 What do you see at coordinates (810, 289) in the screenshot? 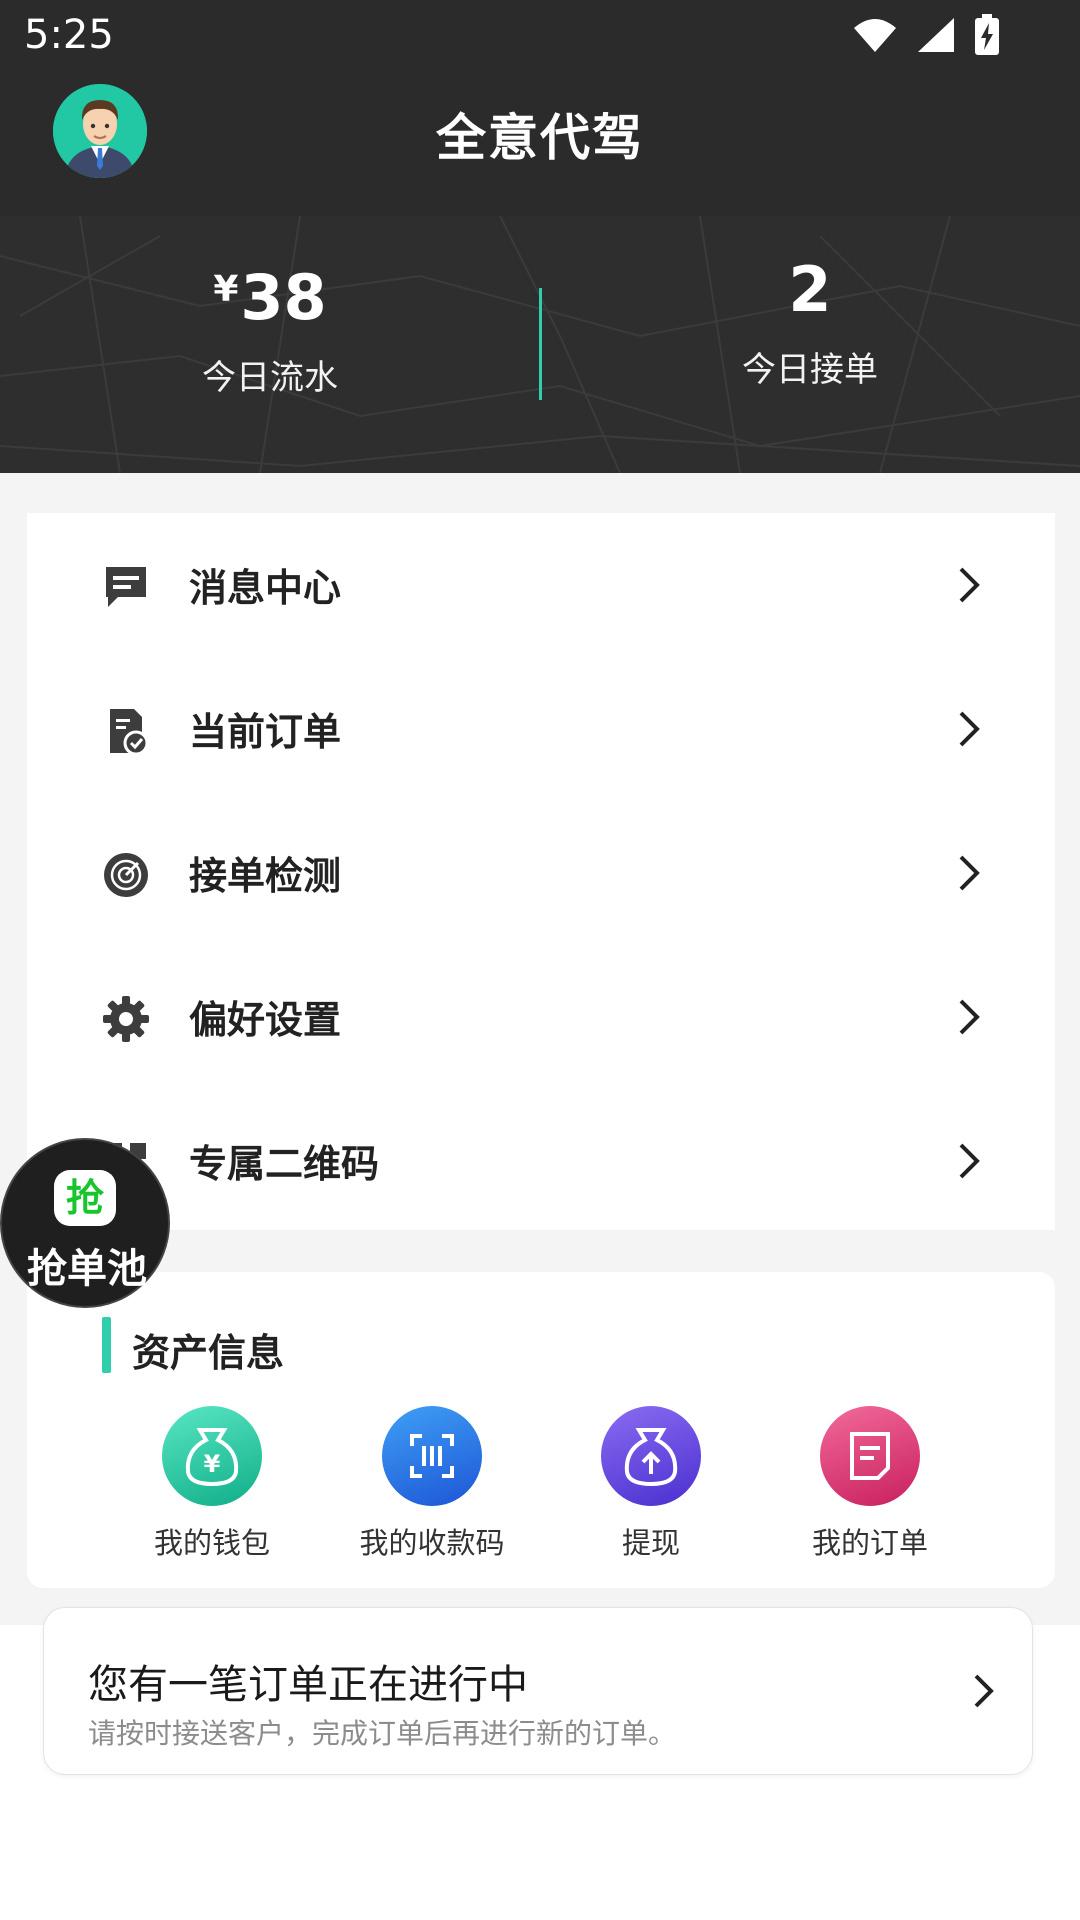
I see `orders-value: 2` at bounding box center [810, 289].